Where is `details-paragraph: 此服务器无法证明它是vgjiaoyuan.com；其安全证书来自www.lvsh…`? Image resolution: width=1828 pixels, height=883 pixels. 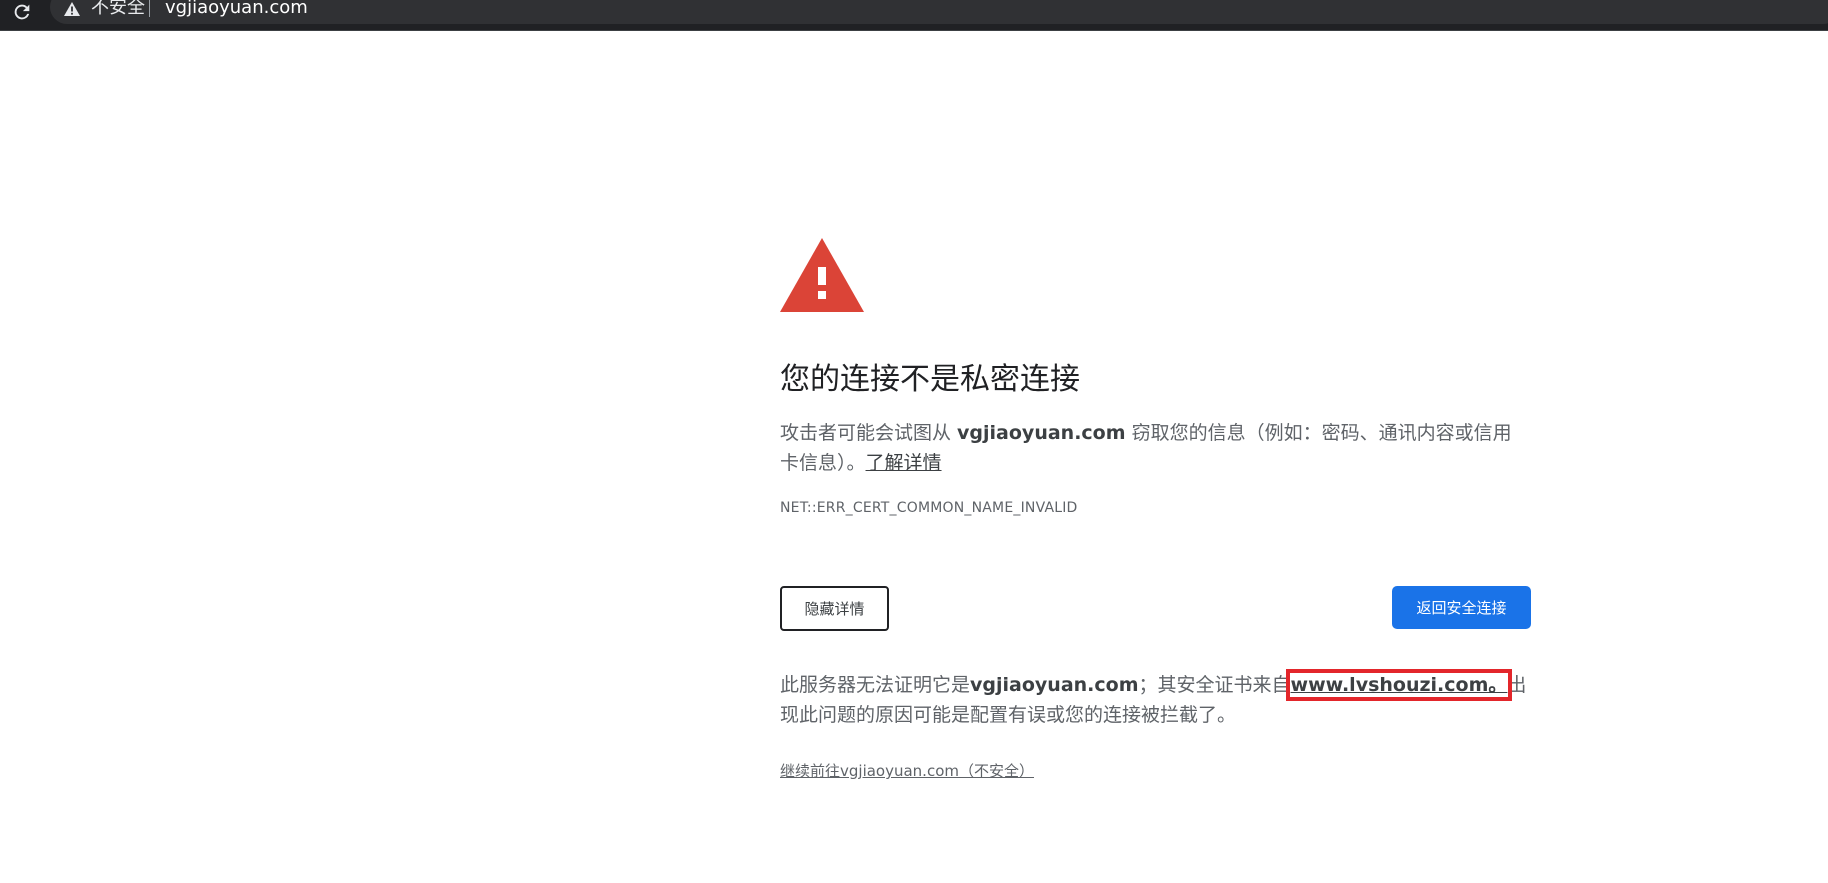
details-paragraph: 此服务器无法证明它是vgjiaoyuan.com；其安全证书来自www.lvsh… is located at coordinates (1155, 699).